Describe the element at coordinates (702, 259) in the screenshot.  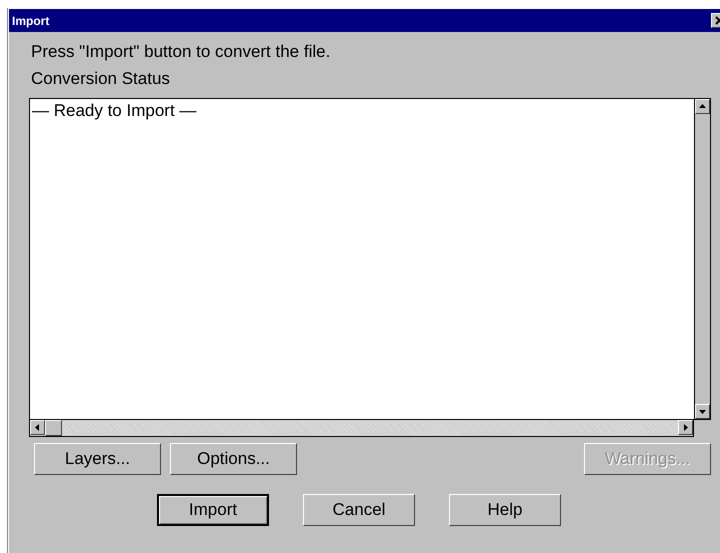
I see `vertical-scrollbar` at that location.